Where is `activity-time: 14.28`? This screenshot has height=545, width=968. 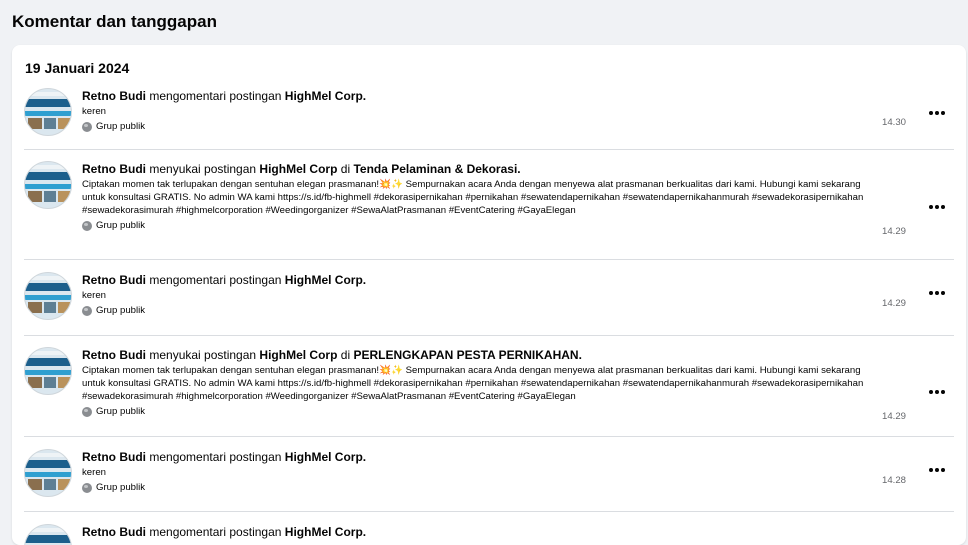
activity-time: 14.28 is located at coordinates (893, 480).